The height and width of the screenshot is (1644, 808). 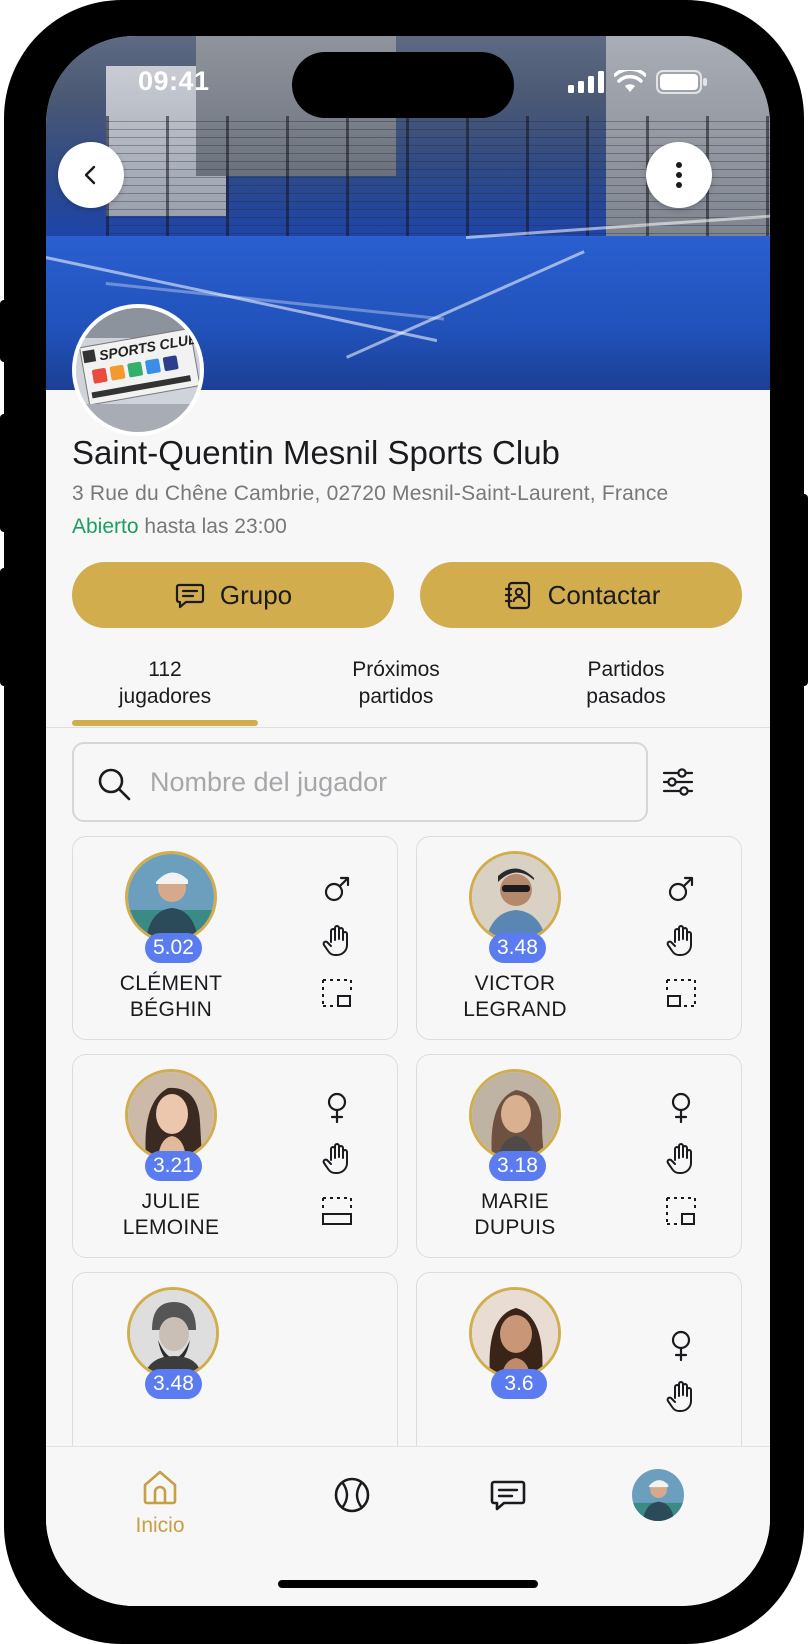 I want to click on club-name: Saint-Quentin Mesnil Sports Club, so click(x=316, y=452).